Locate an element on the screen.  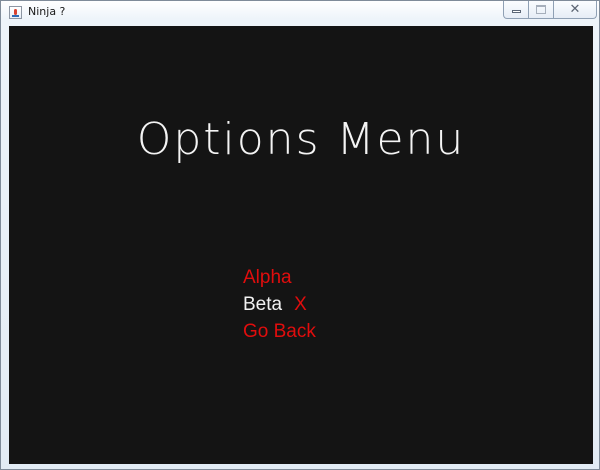
options-list: Alpha Beta X Go Back is located at coordinates (279, 304).